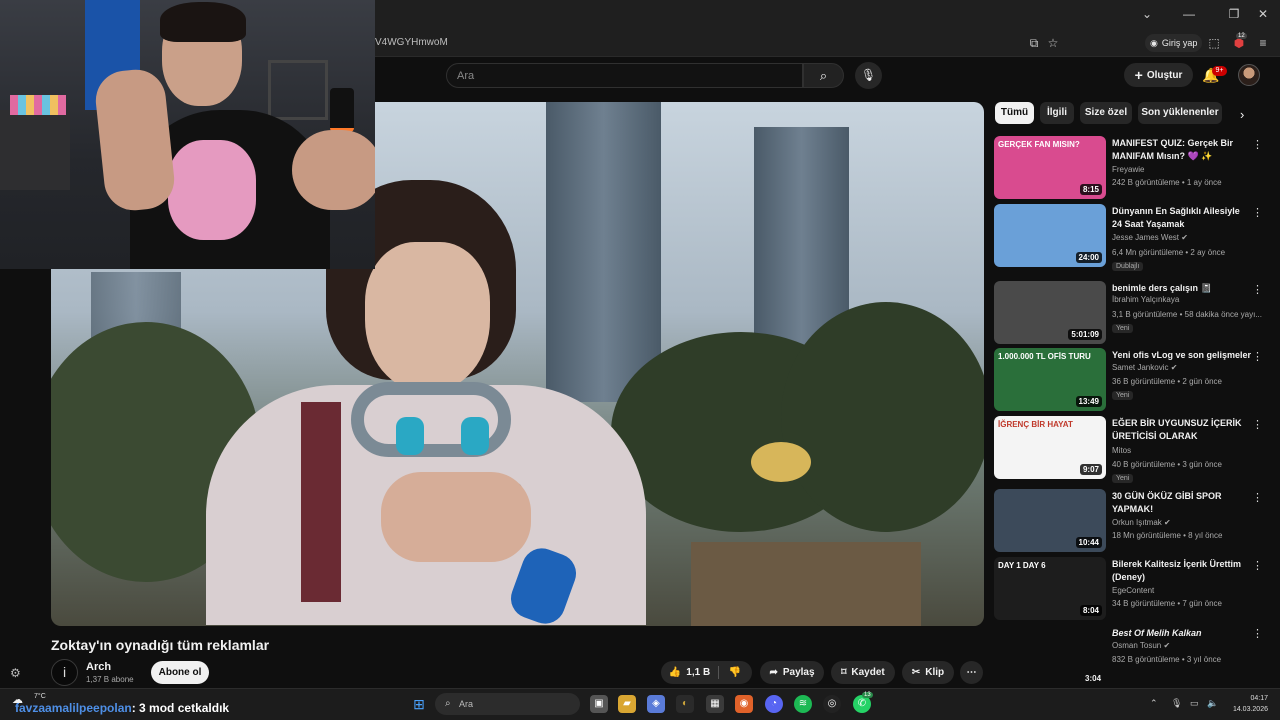 The width and height of the screenshot is (1280, 720). What do you see at coordinates (1182, 288) in the screenshot?
I see `recommendation-title: benimle ders çalışın 📓` at bounding box center [1182, 288].